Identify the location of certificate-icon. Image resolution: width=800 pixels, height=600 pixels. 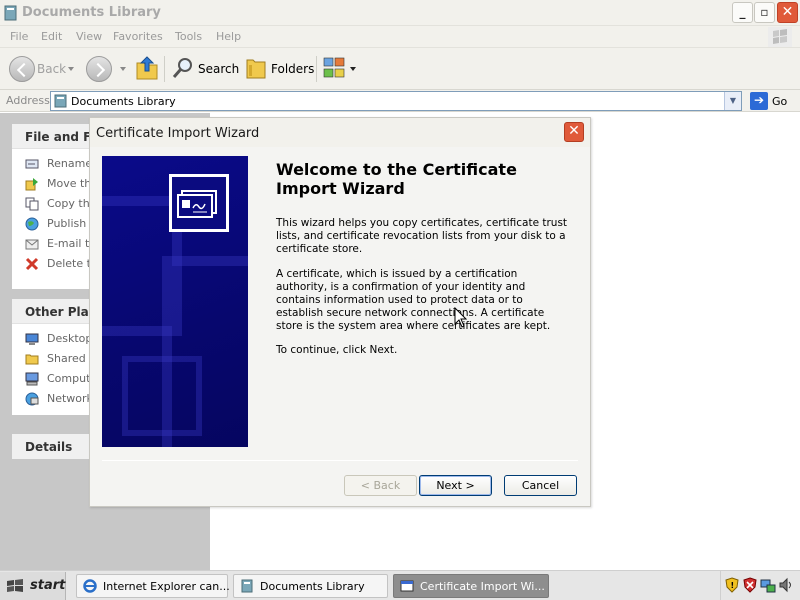
(199, 203).